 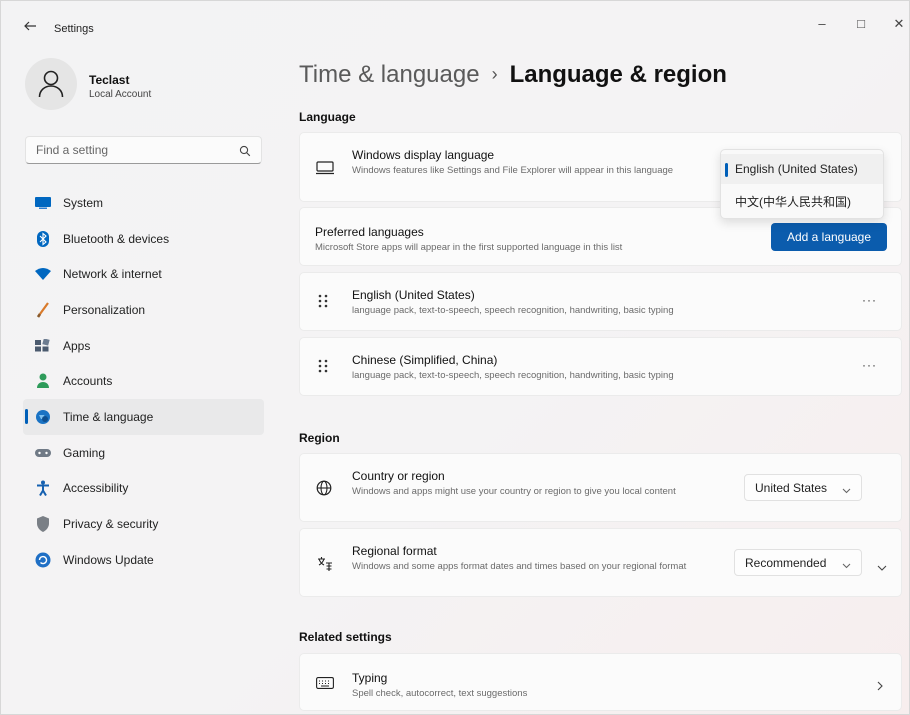 What do you see at coordinates (43, 203) in the screenshot?
I see `system-icon` at bounding box center [43, 203].